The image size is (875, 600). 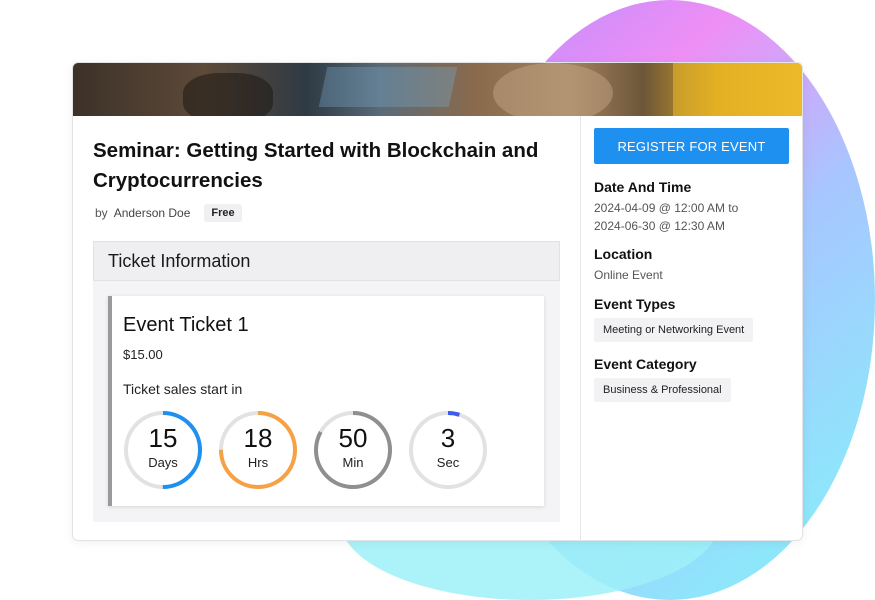 What do you see at coordinates (101, 213) in the screenshot?
I see `by-label: by` at bounding box center [101, 213].